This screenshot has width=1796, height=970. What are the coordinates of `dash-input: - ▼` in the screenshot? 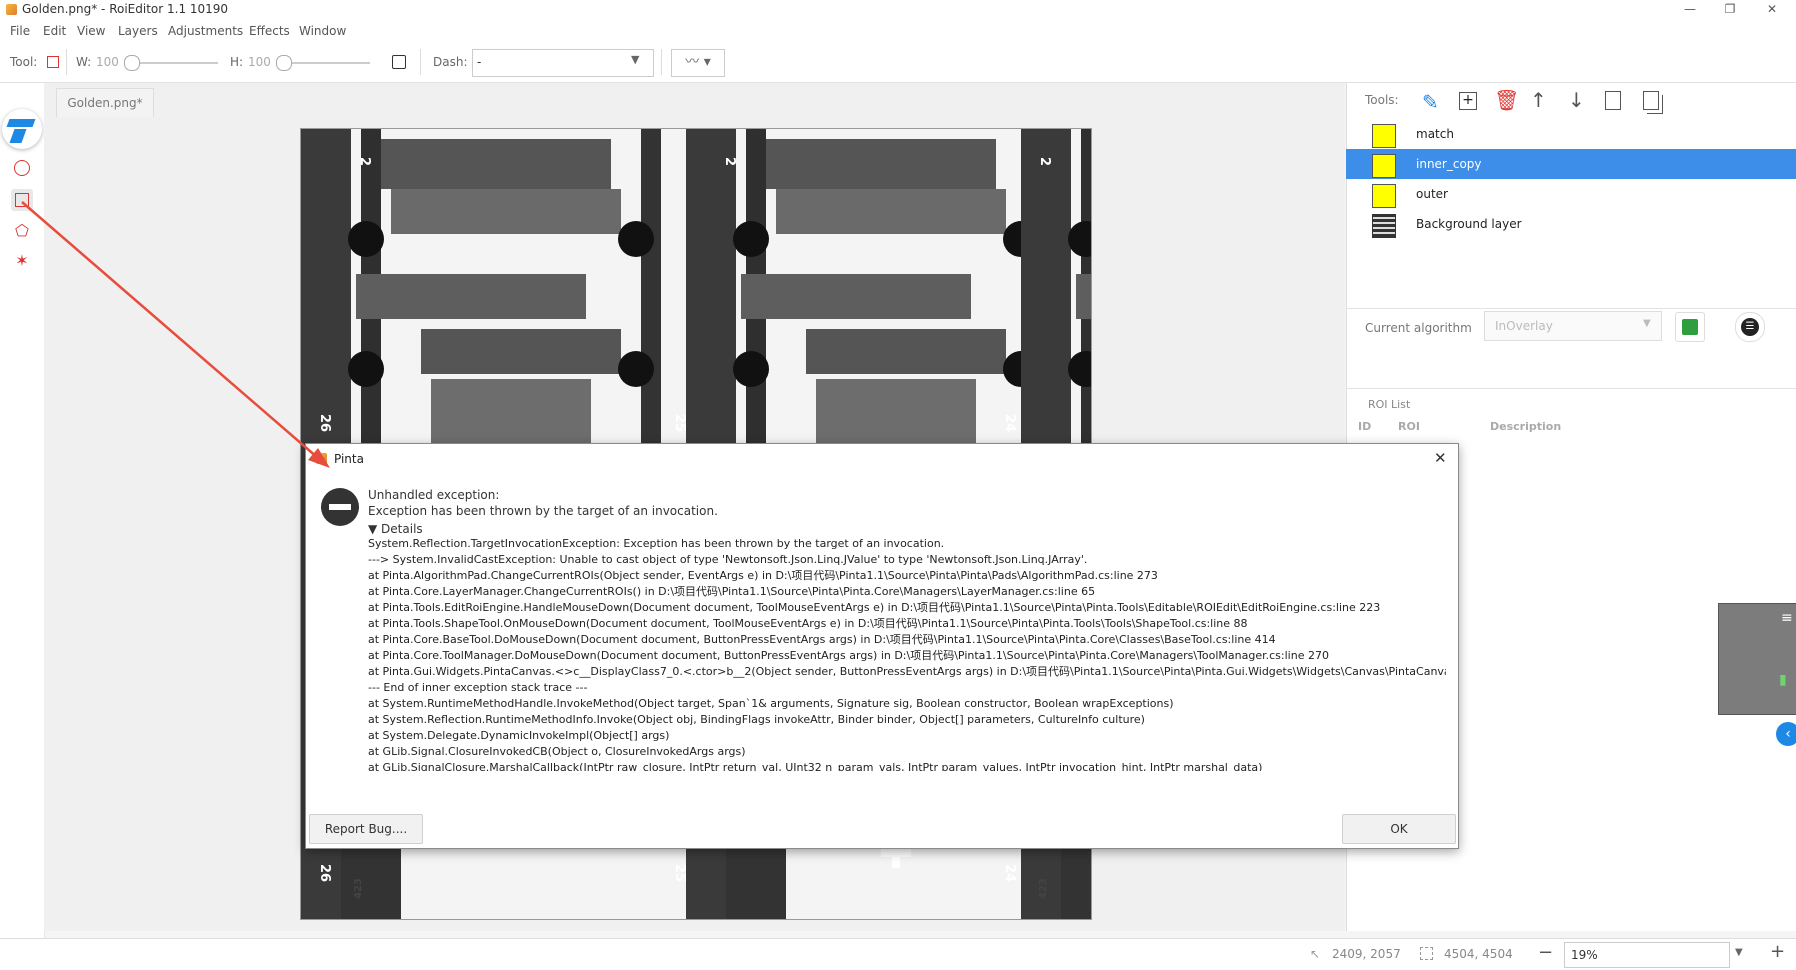 It's located at (563, 63).